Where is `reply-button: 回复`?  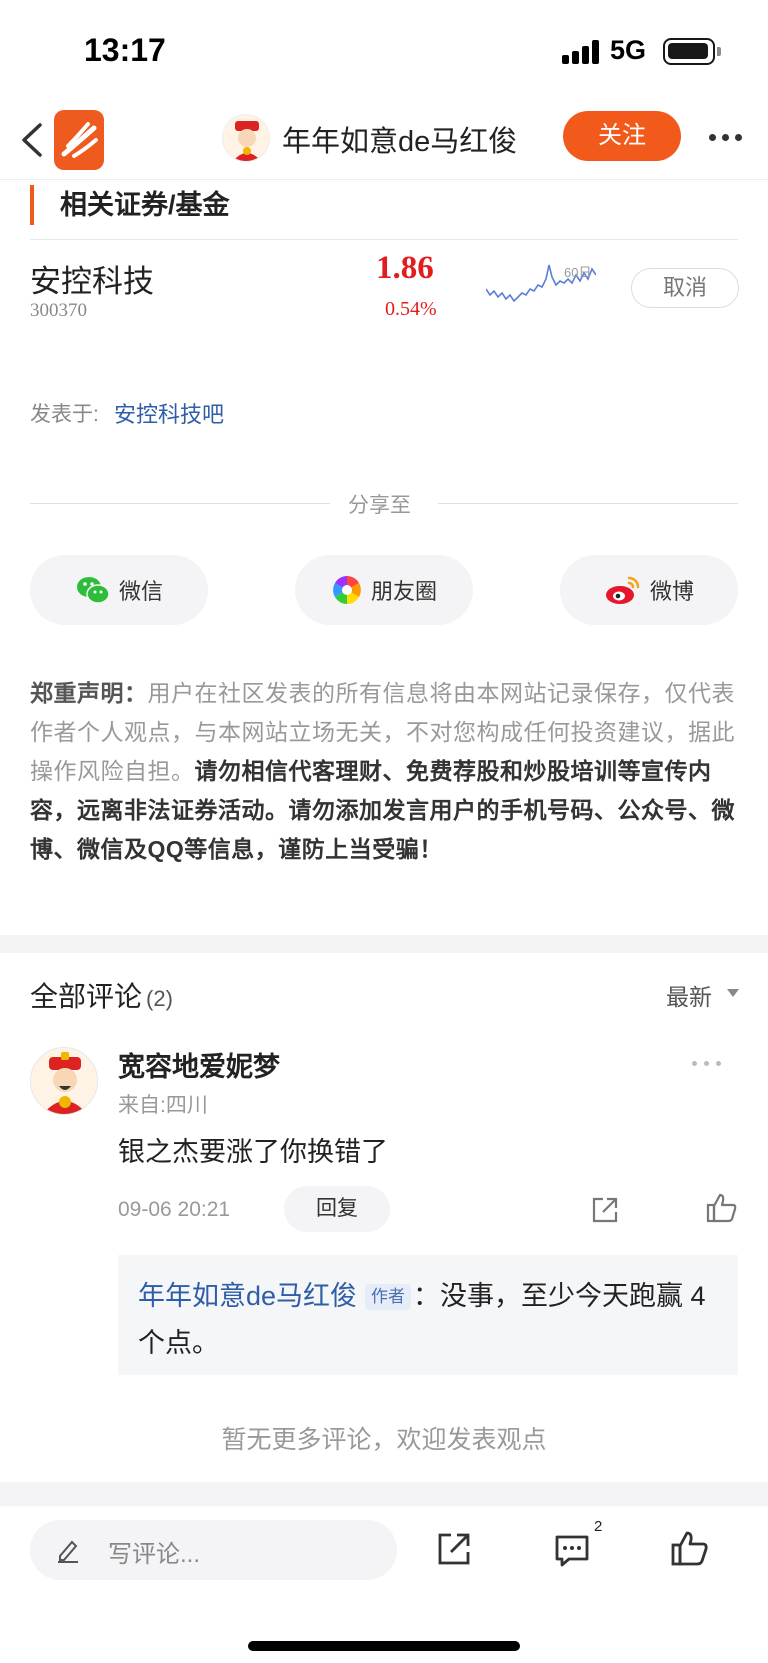 reply-button: 回复 is located at coordinates (337, 1209).